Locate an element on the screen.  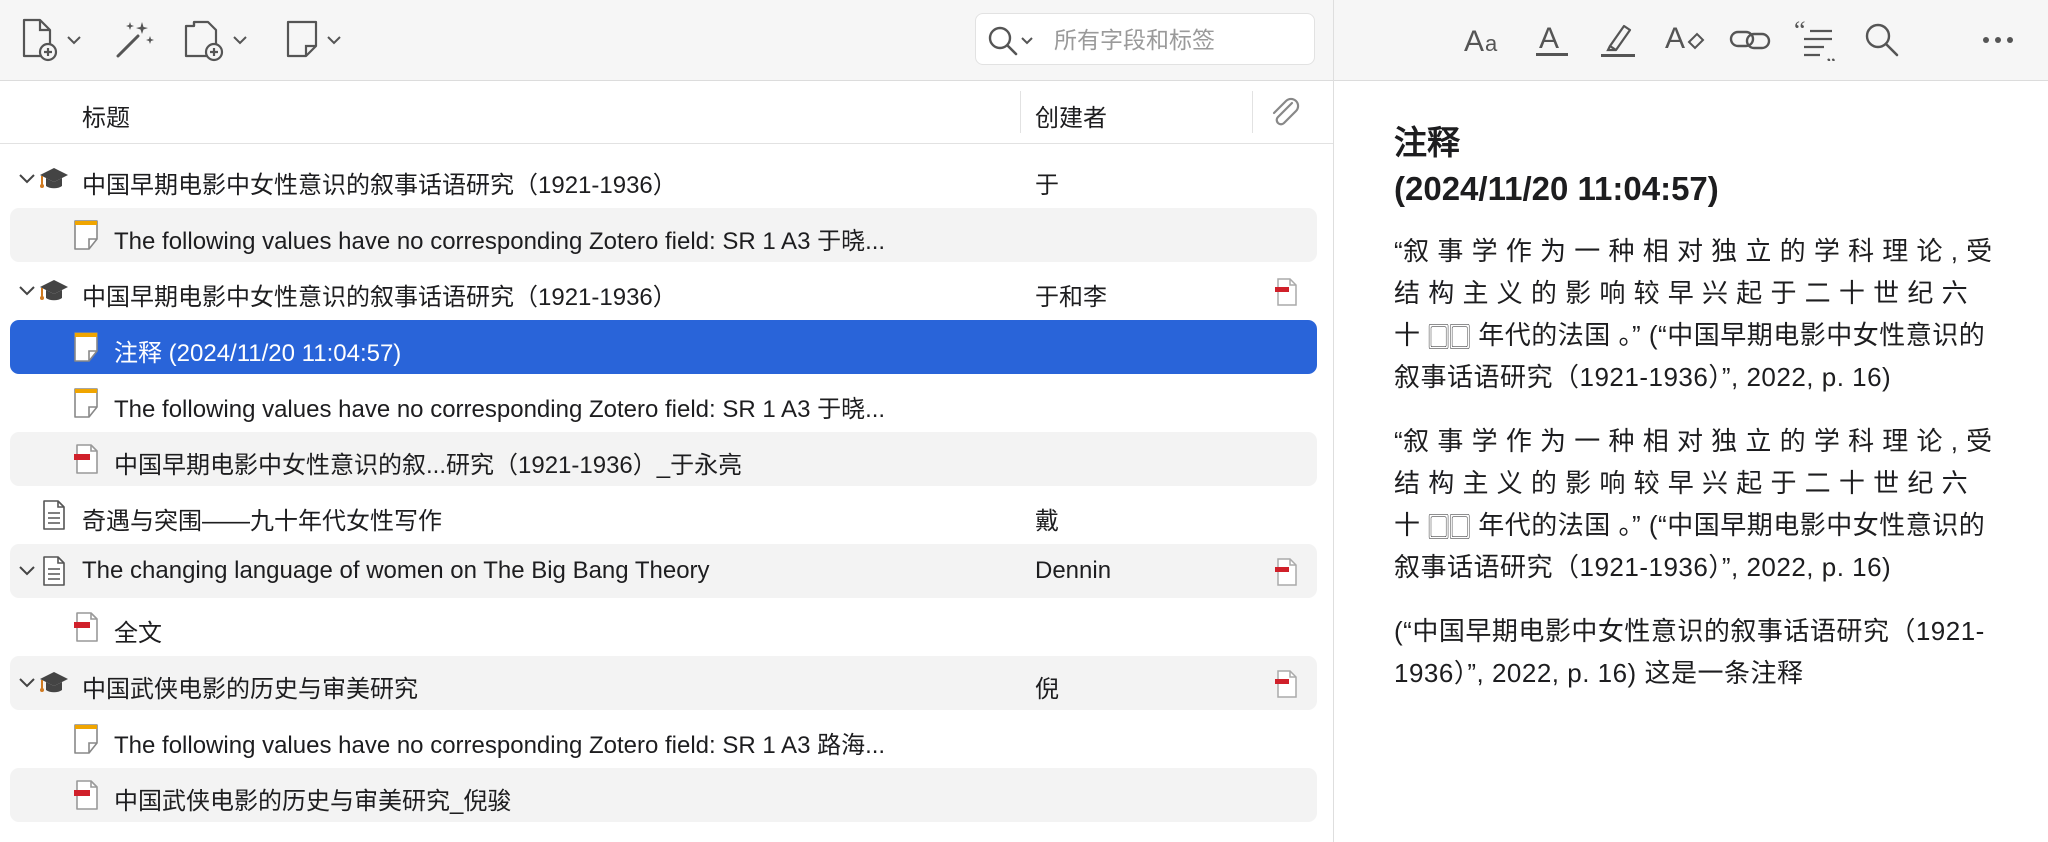
new-item-button is located at coordinates (51, 40).